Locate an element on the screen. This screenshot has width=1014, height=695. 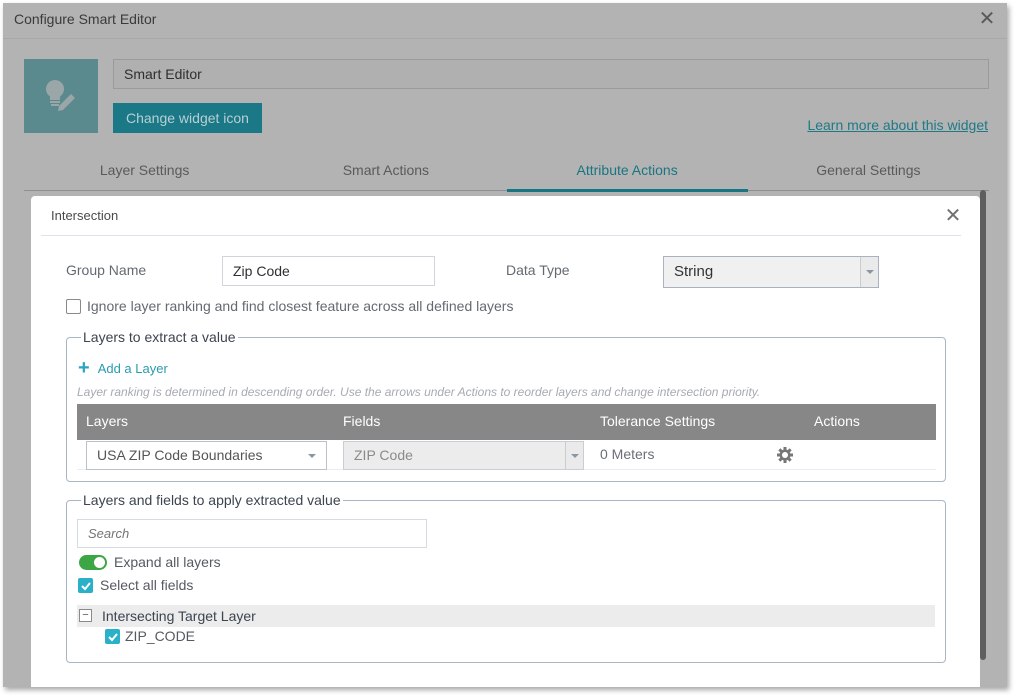
data-type-value: String is located at coordinates (694, 271).